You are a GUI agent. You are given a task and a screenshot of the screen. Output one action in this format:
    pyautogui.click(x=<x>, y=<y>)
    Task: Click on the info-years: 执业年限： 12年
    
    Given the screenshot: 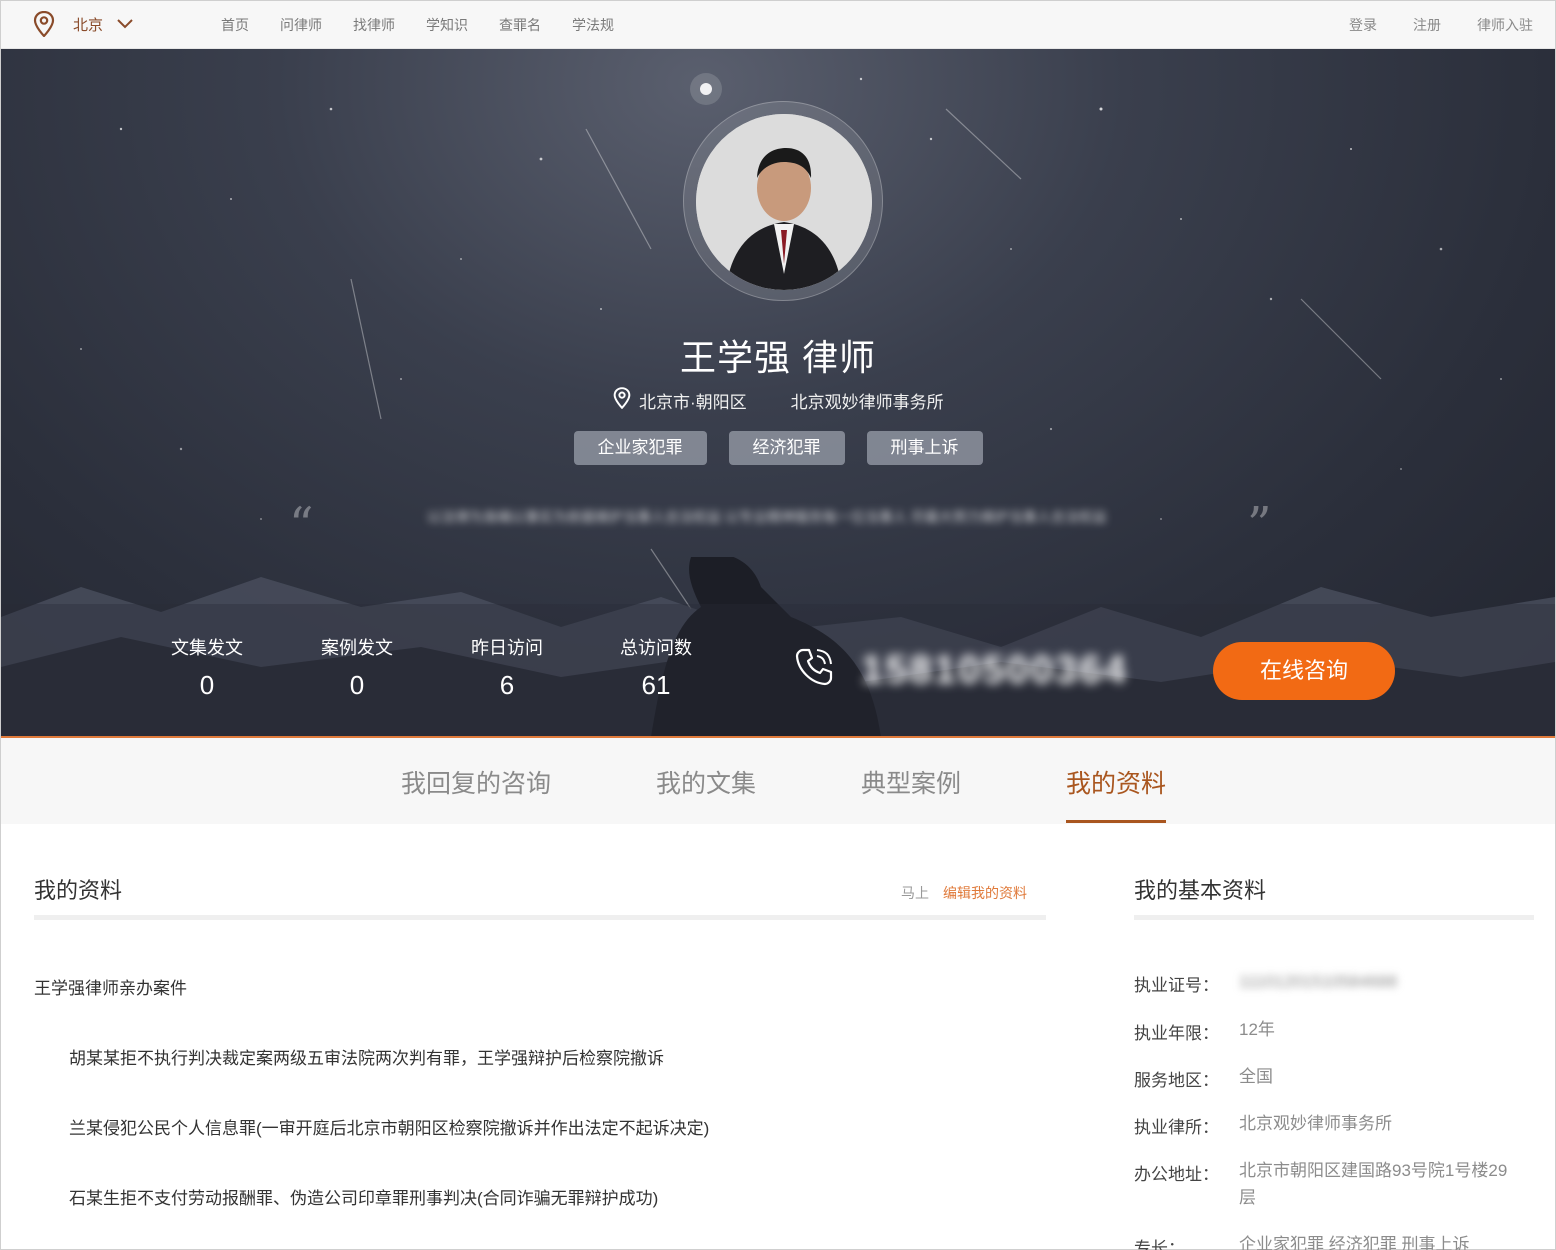 What is the action you would take?
    pyautogui.click(x=1204, y=1031)
    